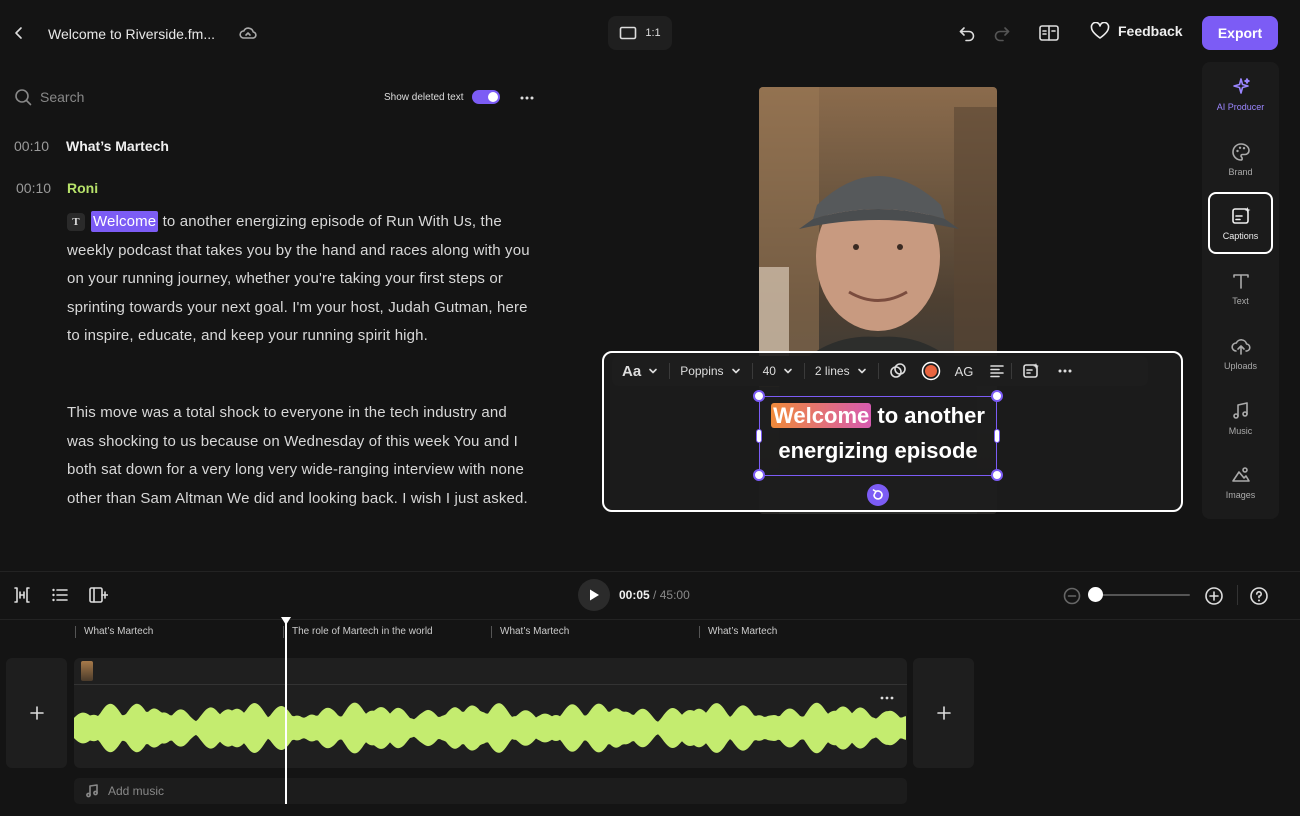  What do you see at coordinates (490, 791) in the screenshot?
I see `add-music-row: Add music` at bounding box center [490, 791].